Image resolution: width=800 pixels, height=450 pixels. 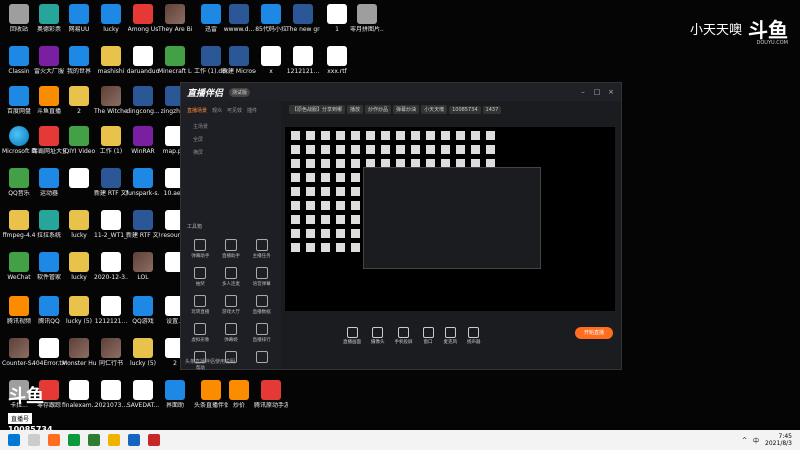 I want to click on desktop-icon: 新建 RTF 文档.rtf, so click(x=143, y=224).